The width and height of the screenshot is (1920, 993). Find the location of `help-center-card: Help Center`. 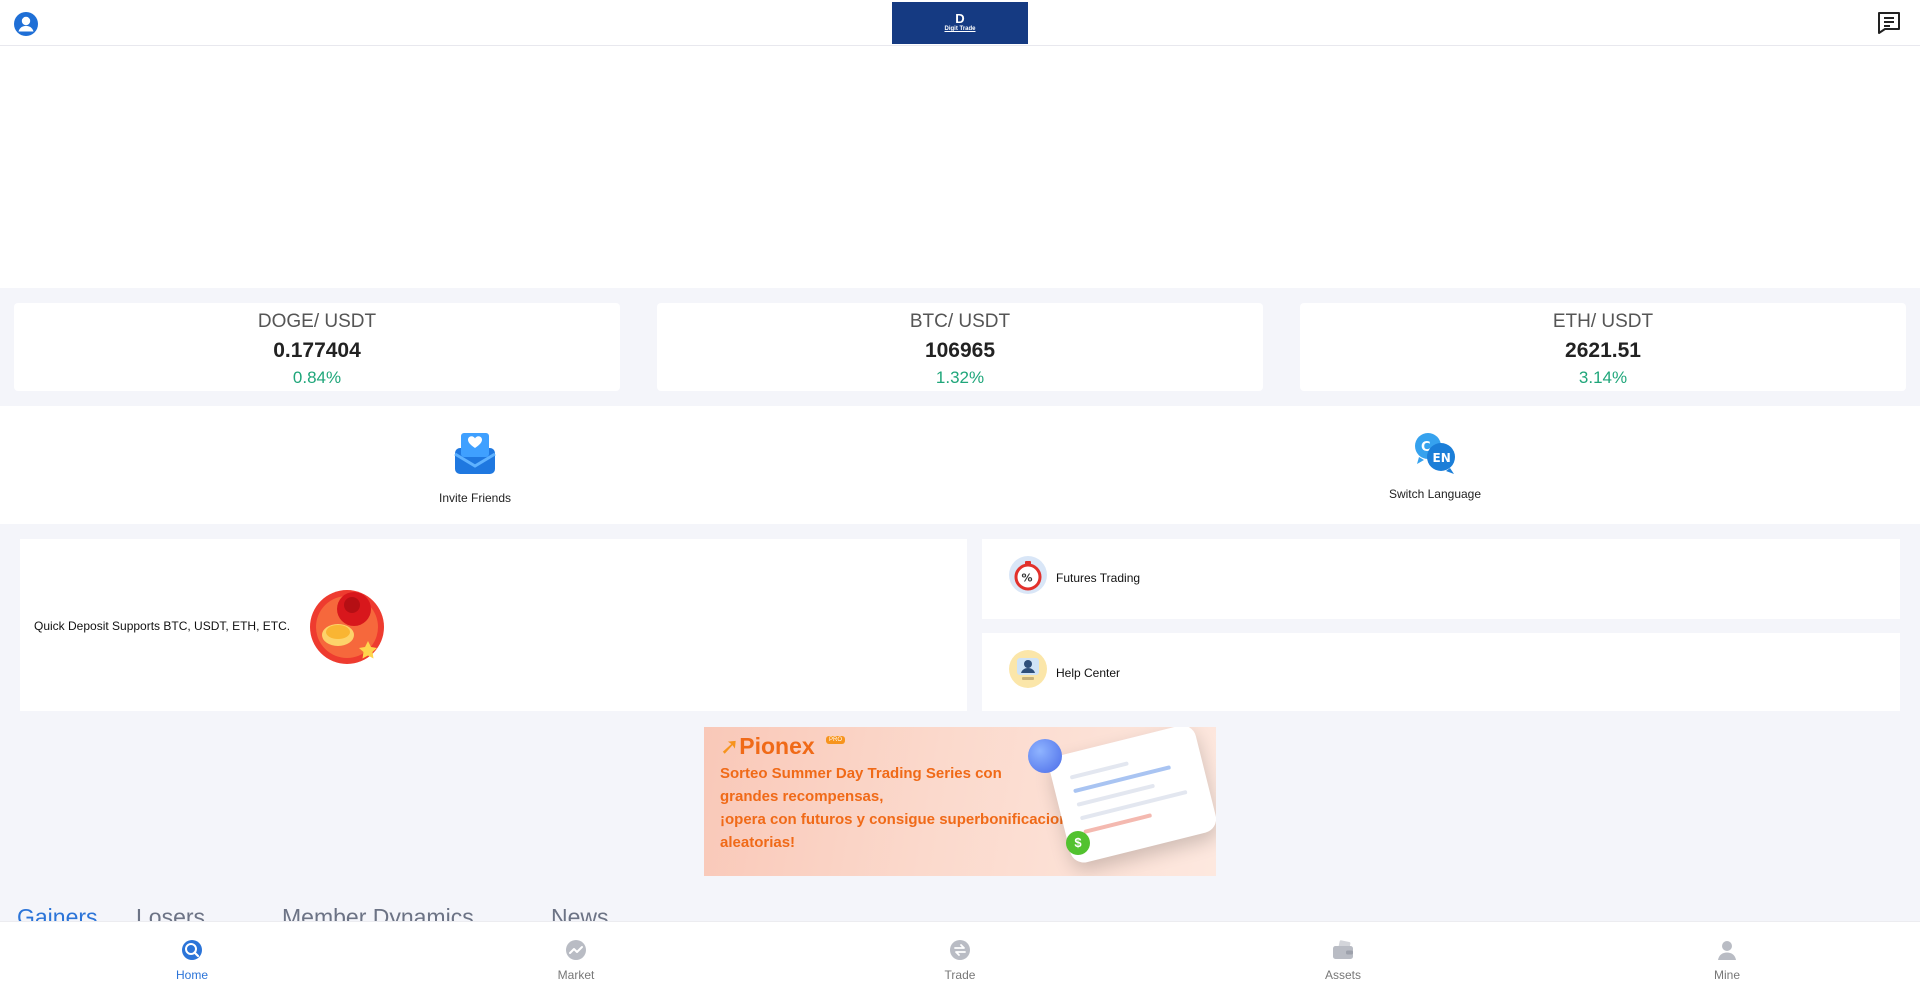

help-center-card: Help Center is located at coordinates (1441, 672).